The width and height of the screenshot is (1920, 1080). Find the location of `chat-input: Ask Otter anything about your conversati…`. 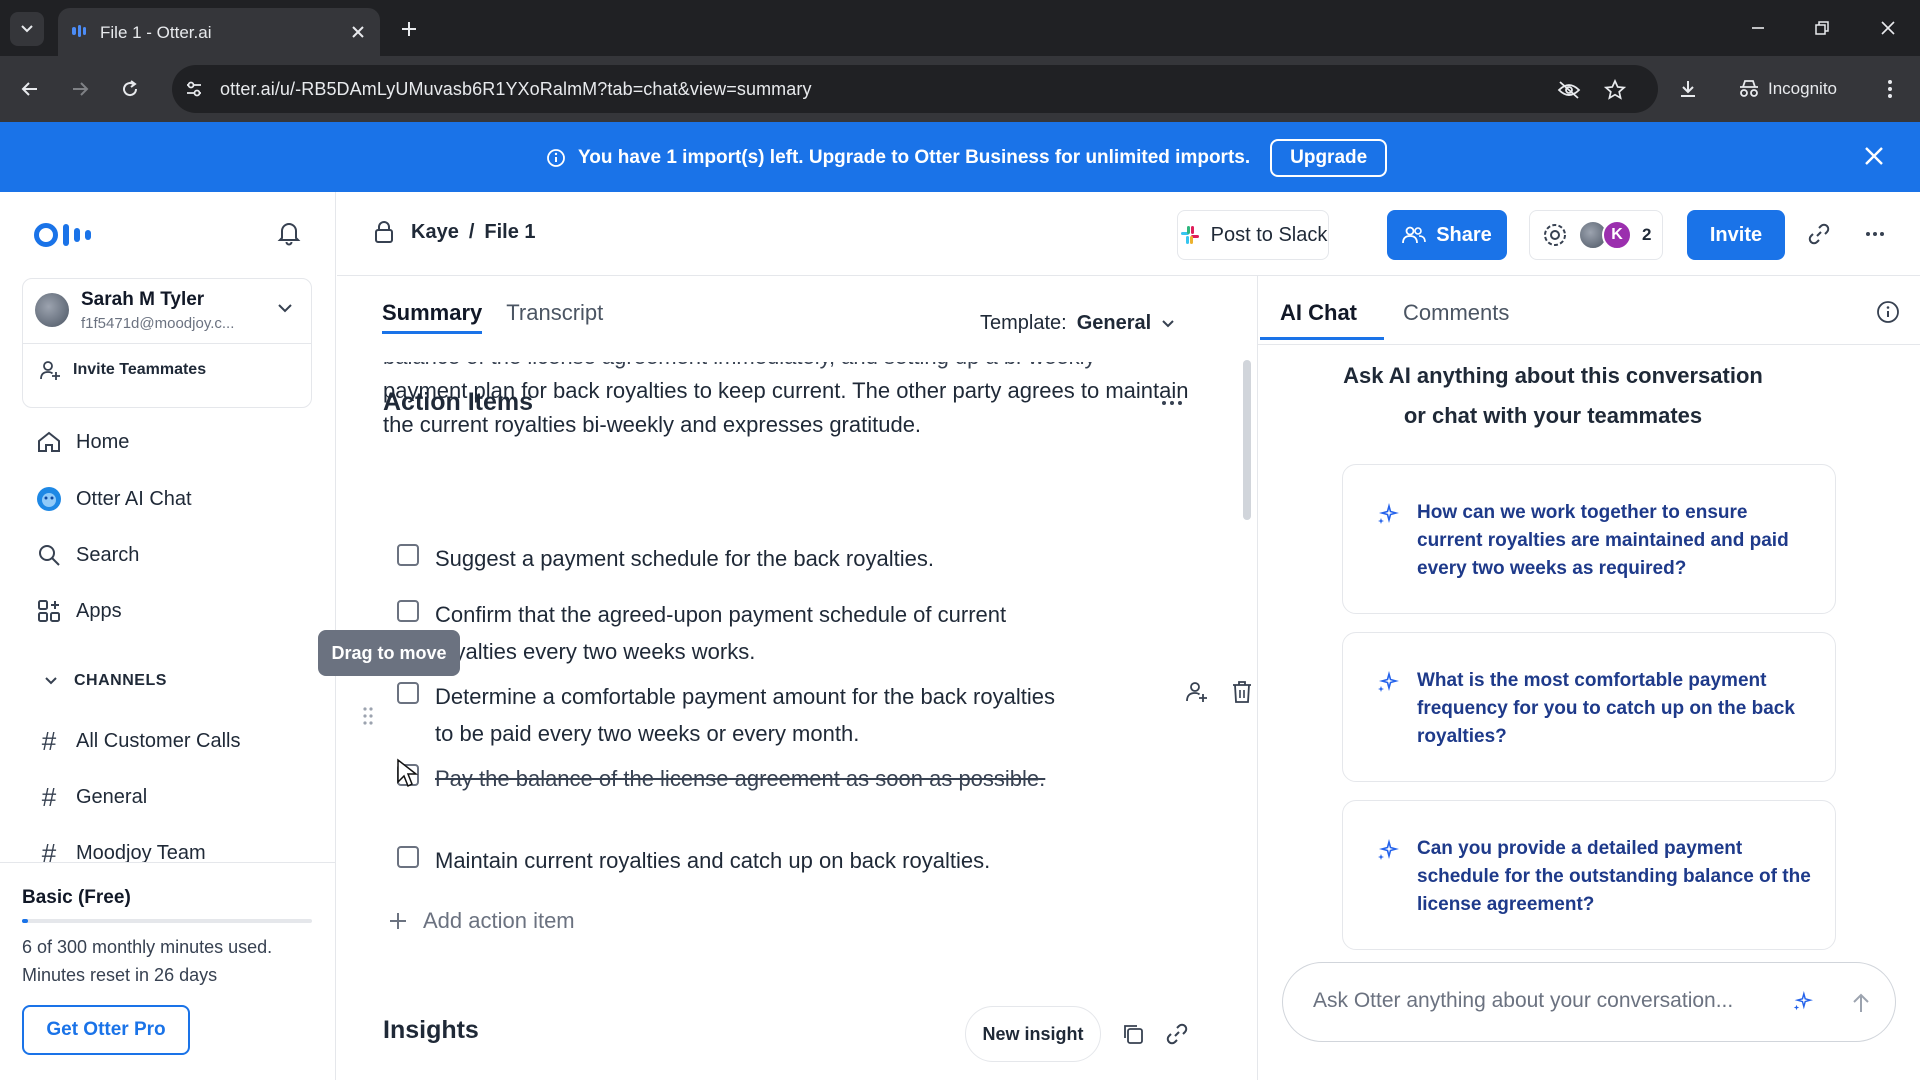

chat-input: Ask Otter anything about your conversati… is located at coordinates (1589, 1002).